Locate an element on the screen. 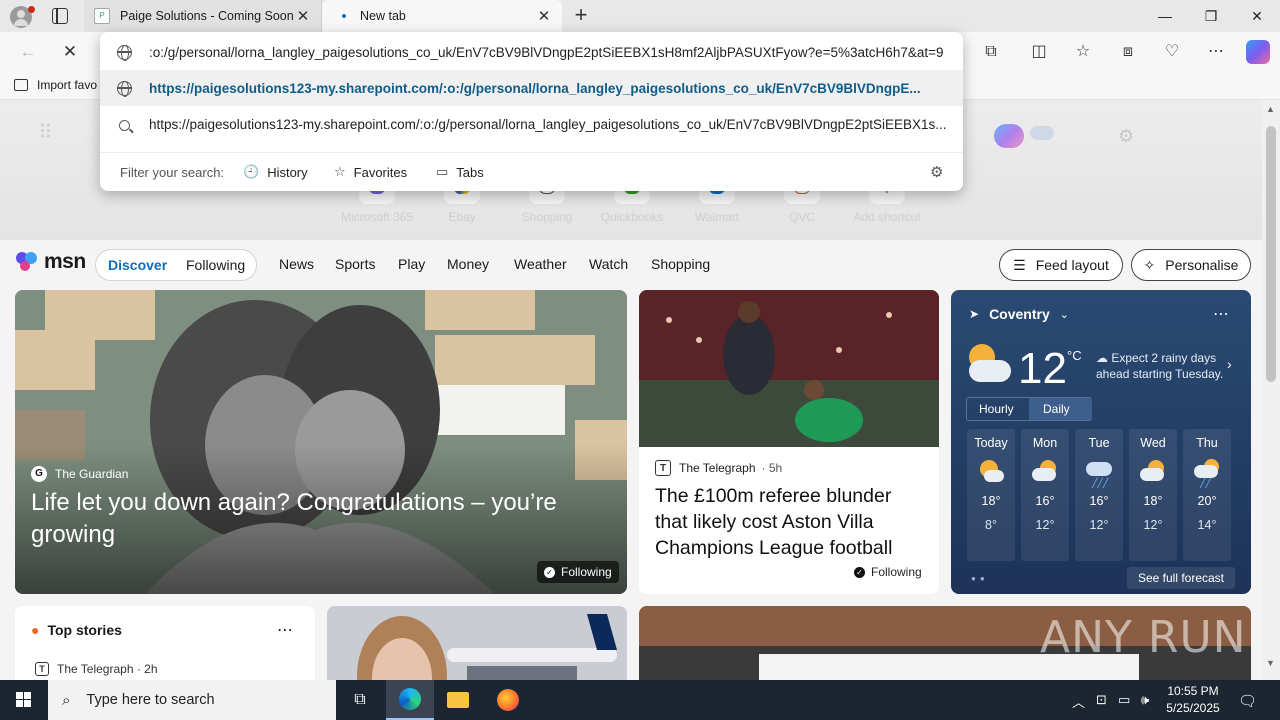 The width and height of the screenshot is (1280, 720). filter-favorites: ☆ Favorites is located at coordinates (370, 172).